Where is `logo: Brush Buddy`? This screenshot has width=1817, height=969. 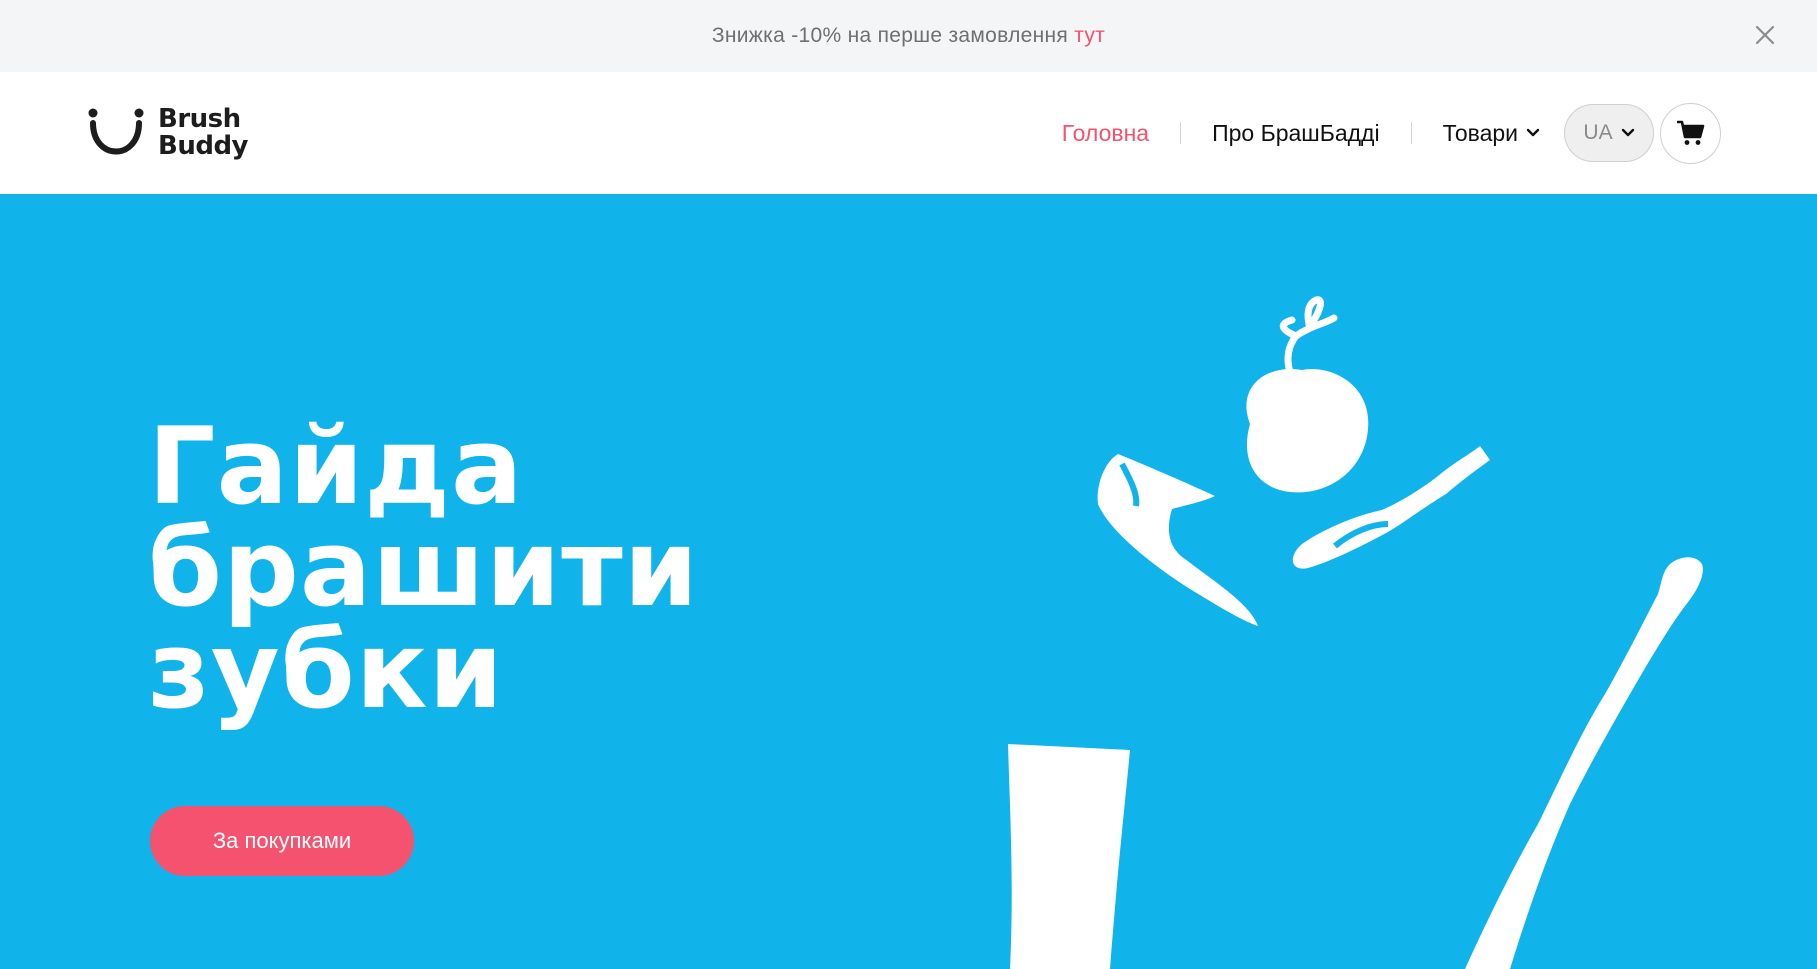 logo: Brush Buddy is located at coordinates (171, 133).